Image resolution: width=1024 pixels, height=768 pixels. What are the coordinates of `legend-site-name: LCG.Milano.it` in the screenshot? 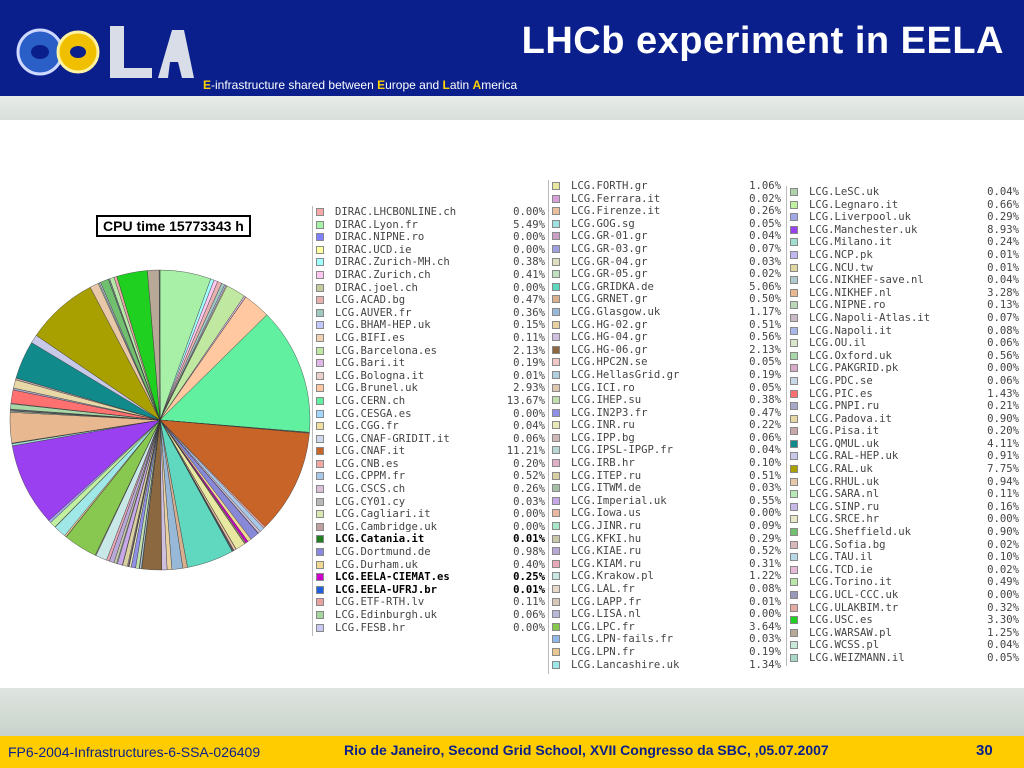 It's located at (850, 242).